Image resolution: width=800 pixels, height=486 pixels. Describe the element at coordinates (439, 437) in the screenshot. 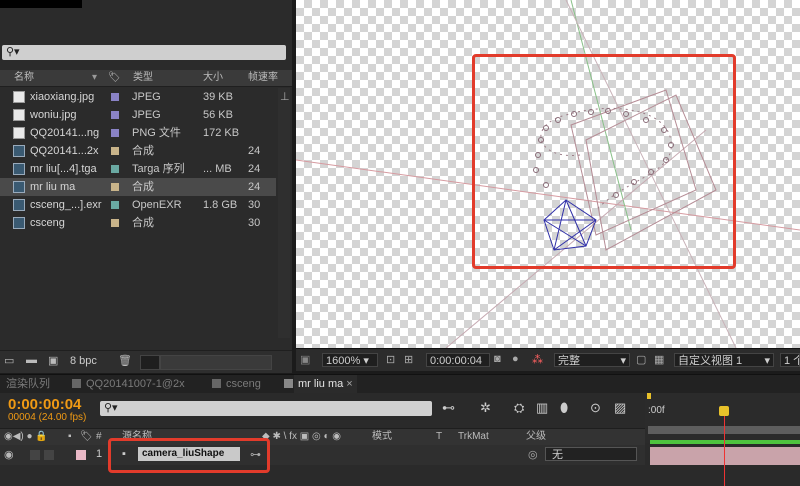

I see `column-t: T` at that location.